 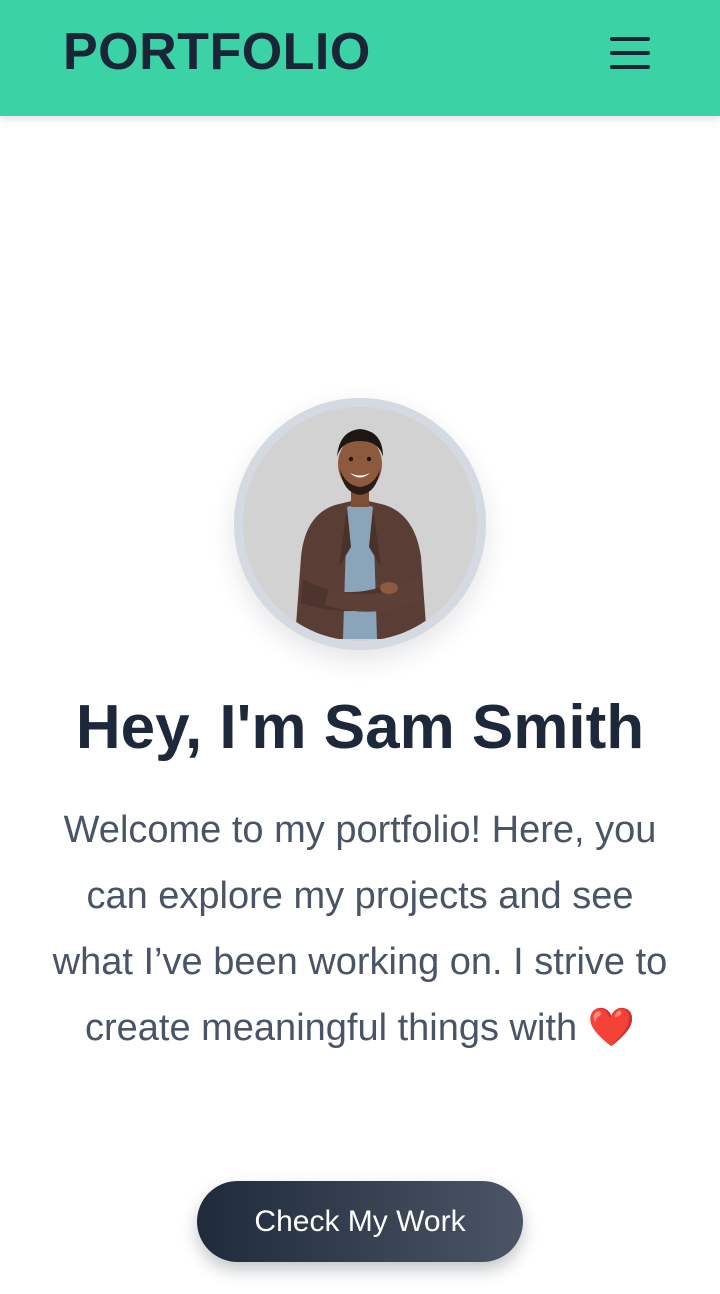 I want to click on check-my-work-button: Check My Work, so click(x=360, y=1221).